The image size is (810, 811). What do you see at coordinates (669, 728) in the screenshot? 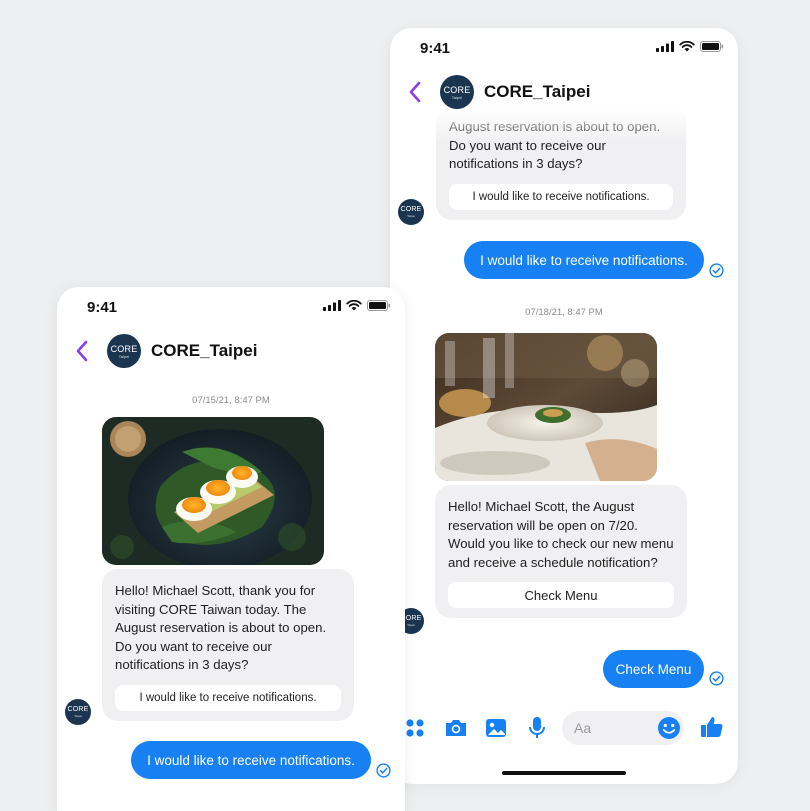
I see `emoji-icon` at bounding box center [669, 728].